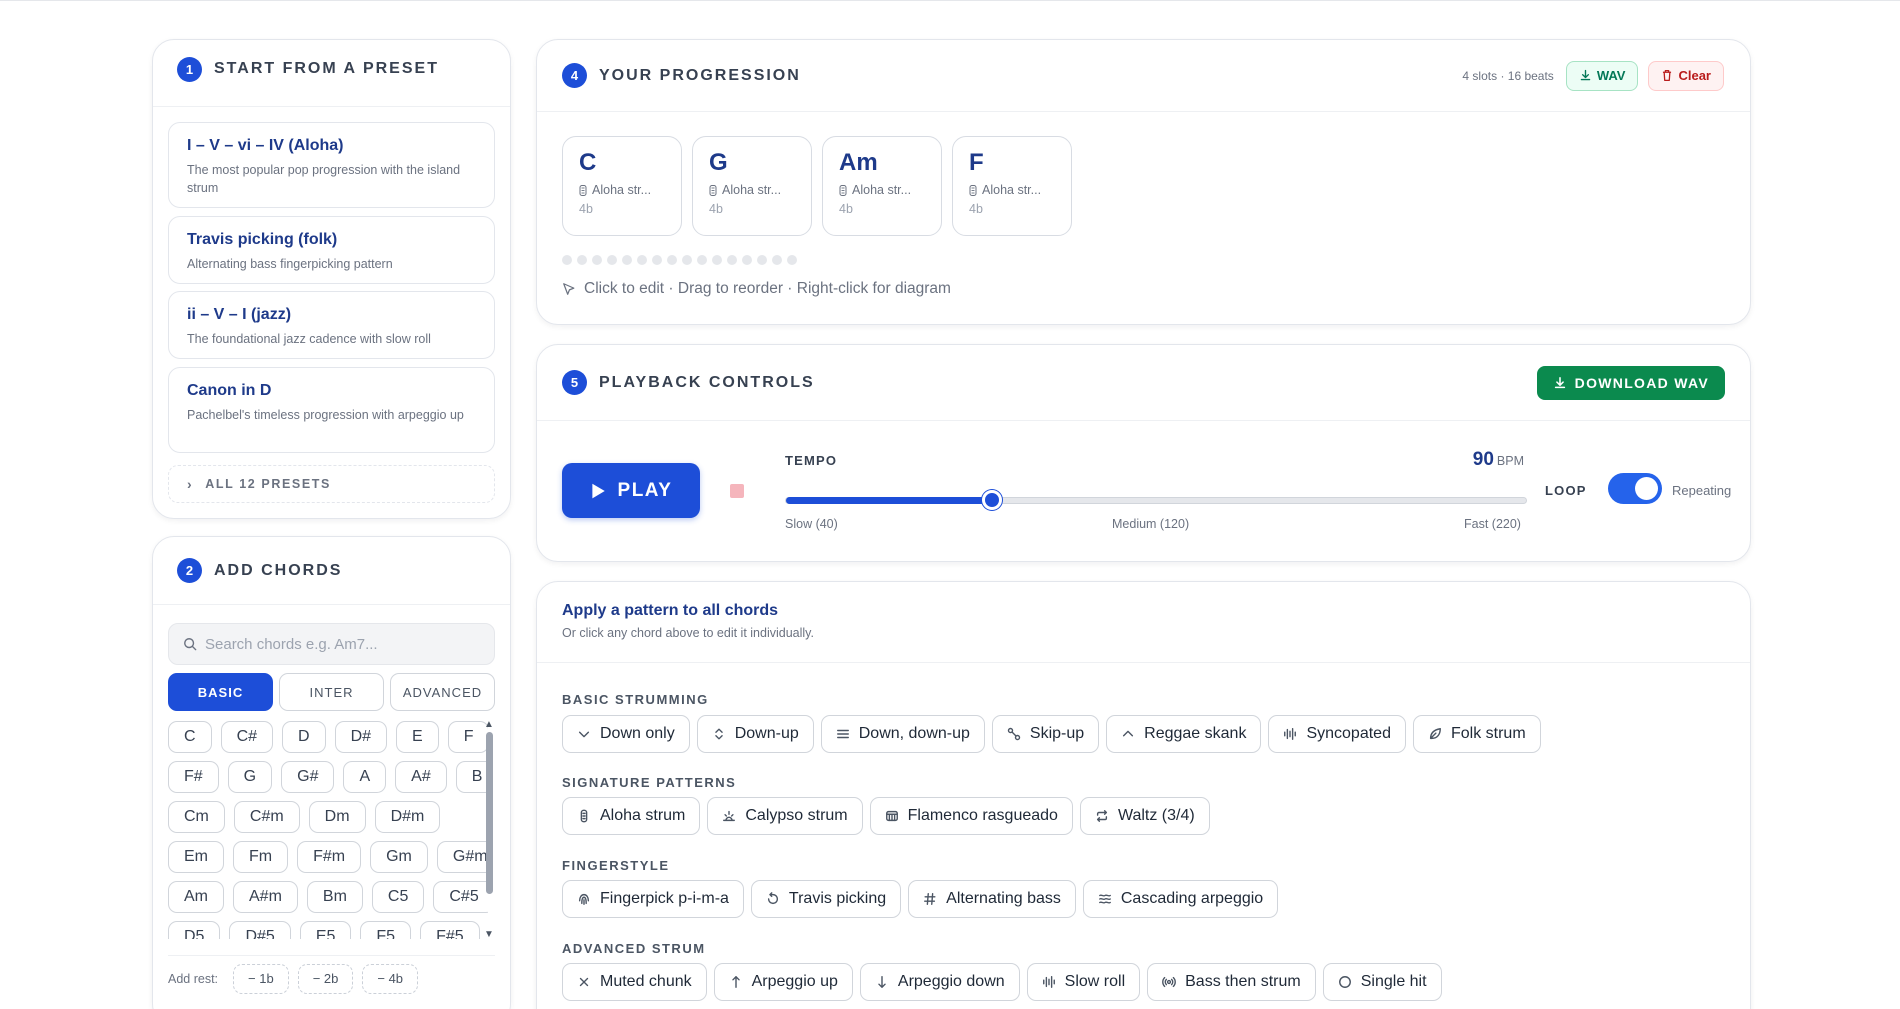 Image resolution: width=1900 pixels, height=1009 pixels. What do you see at coordinates (1630, 382) in the screenshot?
I see `download-wav-button: DOWNLOAD WAV` at bounding box center [1630, 382].